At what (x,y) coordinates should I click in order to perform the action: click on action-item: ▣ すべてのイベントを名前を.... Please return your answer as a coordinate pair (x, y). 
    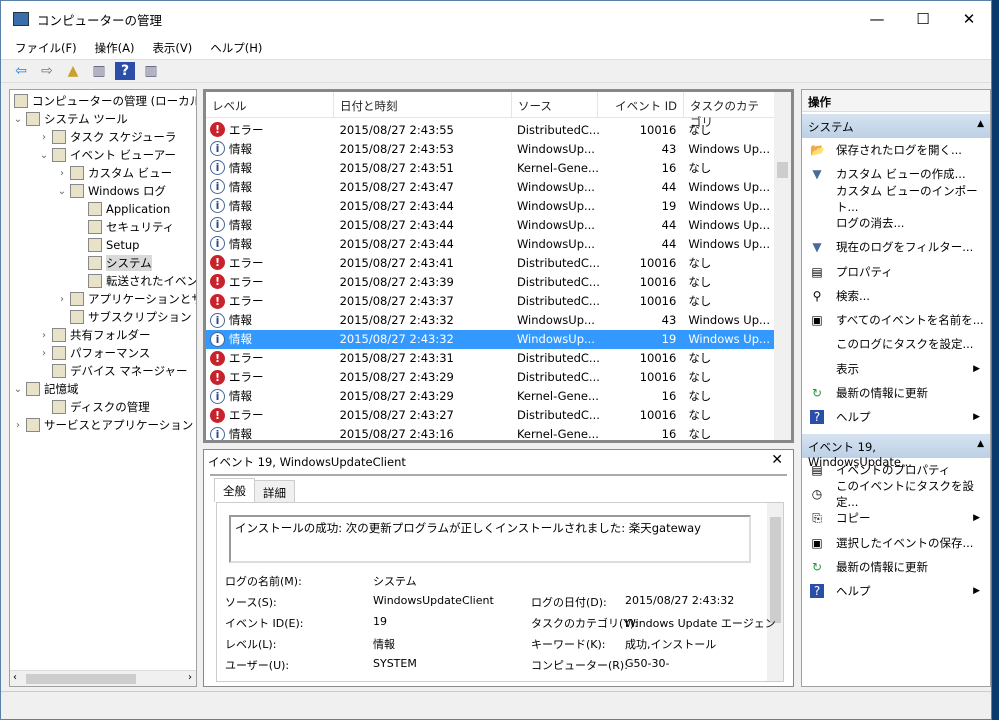
    Looking at the image, I should click on (896, 320).